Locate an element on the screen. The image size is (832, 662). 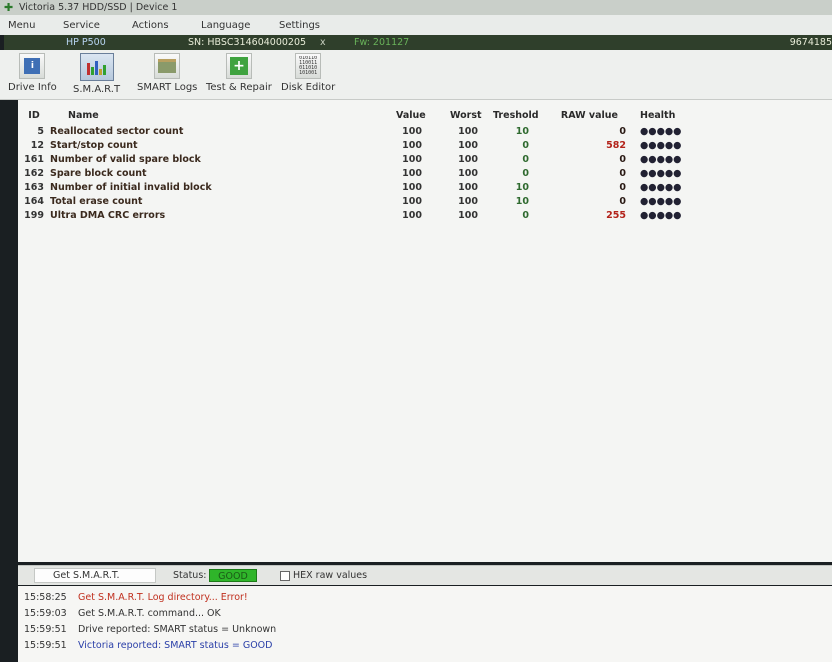
row-name: Spare block count is located at coordinates (98, 173).